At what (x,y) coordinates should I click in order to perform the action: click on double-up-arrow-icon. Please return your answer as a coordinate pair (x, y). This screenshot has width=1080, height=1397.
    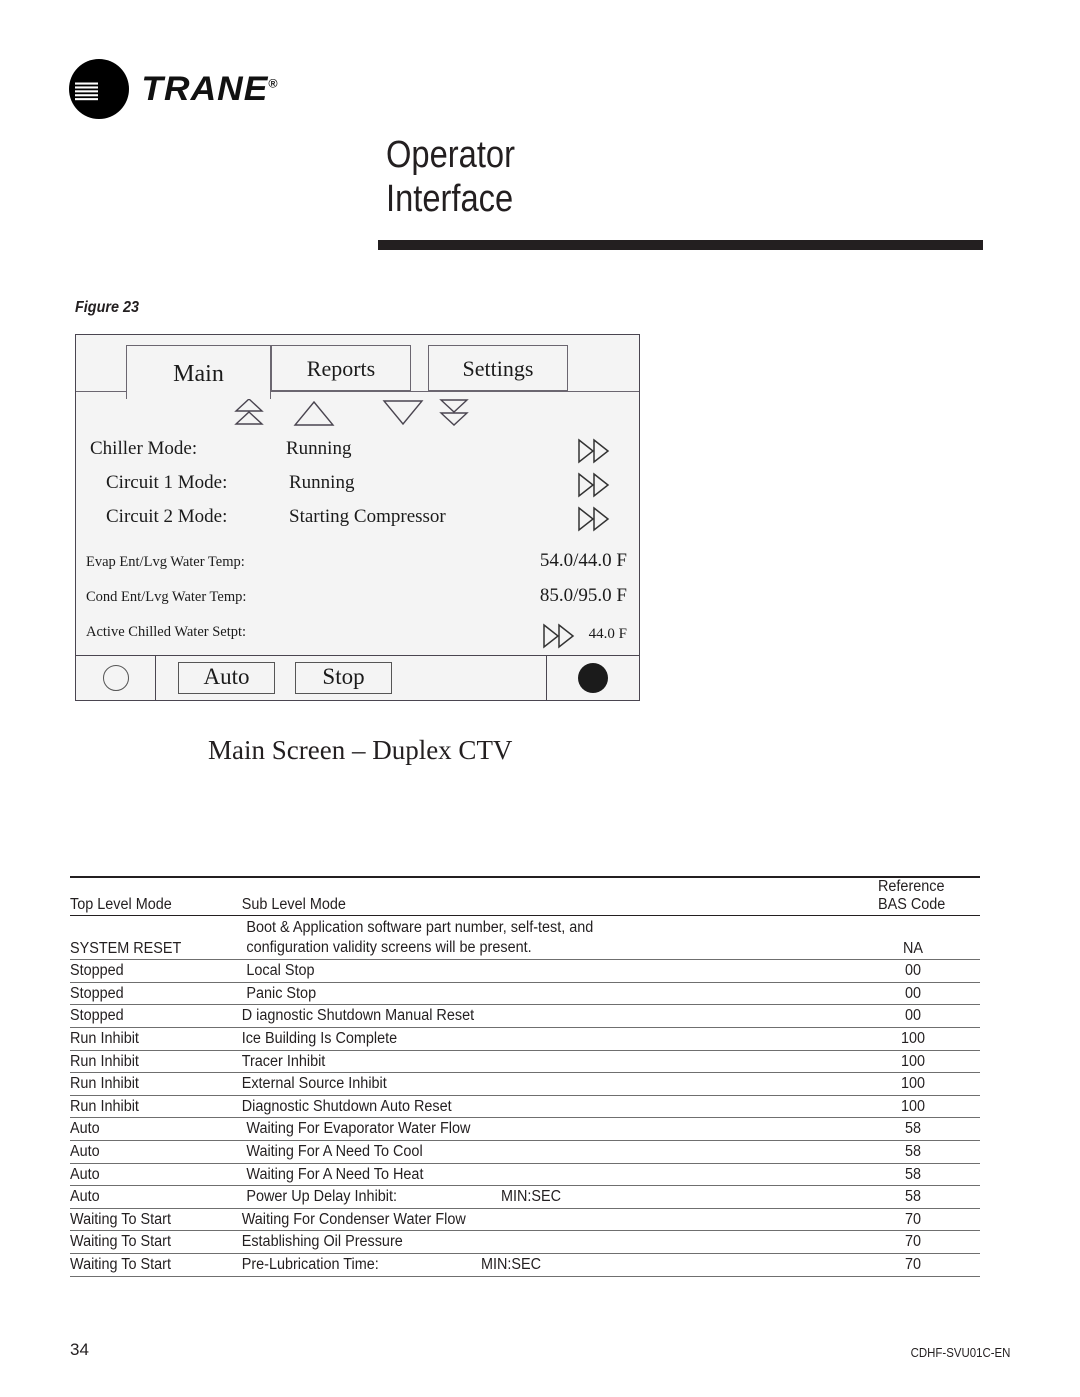
    Looking at the image, I should click on (249, 415).